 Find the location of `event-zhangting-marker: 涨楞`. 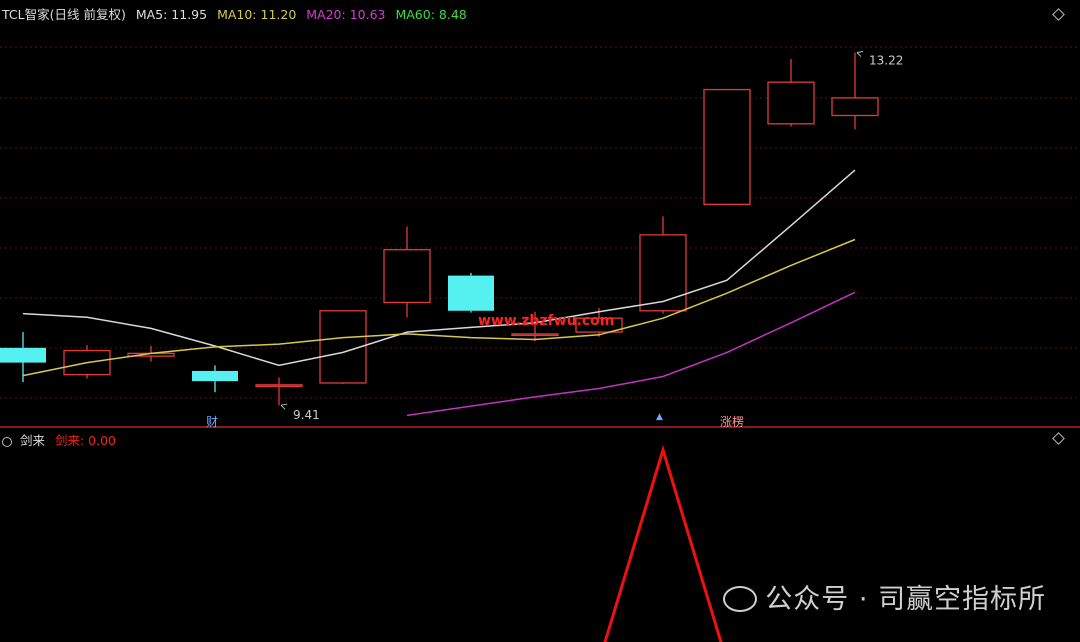

event-zhangting-marker: 涨楞 is located at coordinates (732, 421).